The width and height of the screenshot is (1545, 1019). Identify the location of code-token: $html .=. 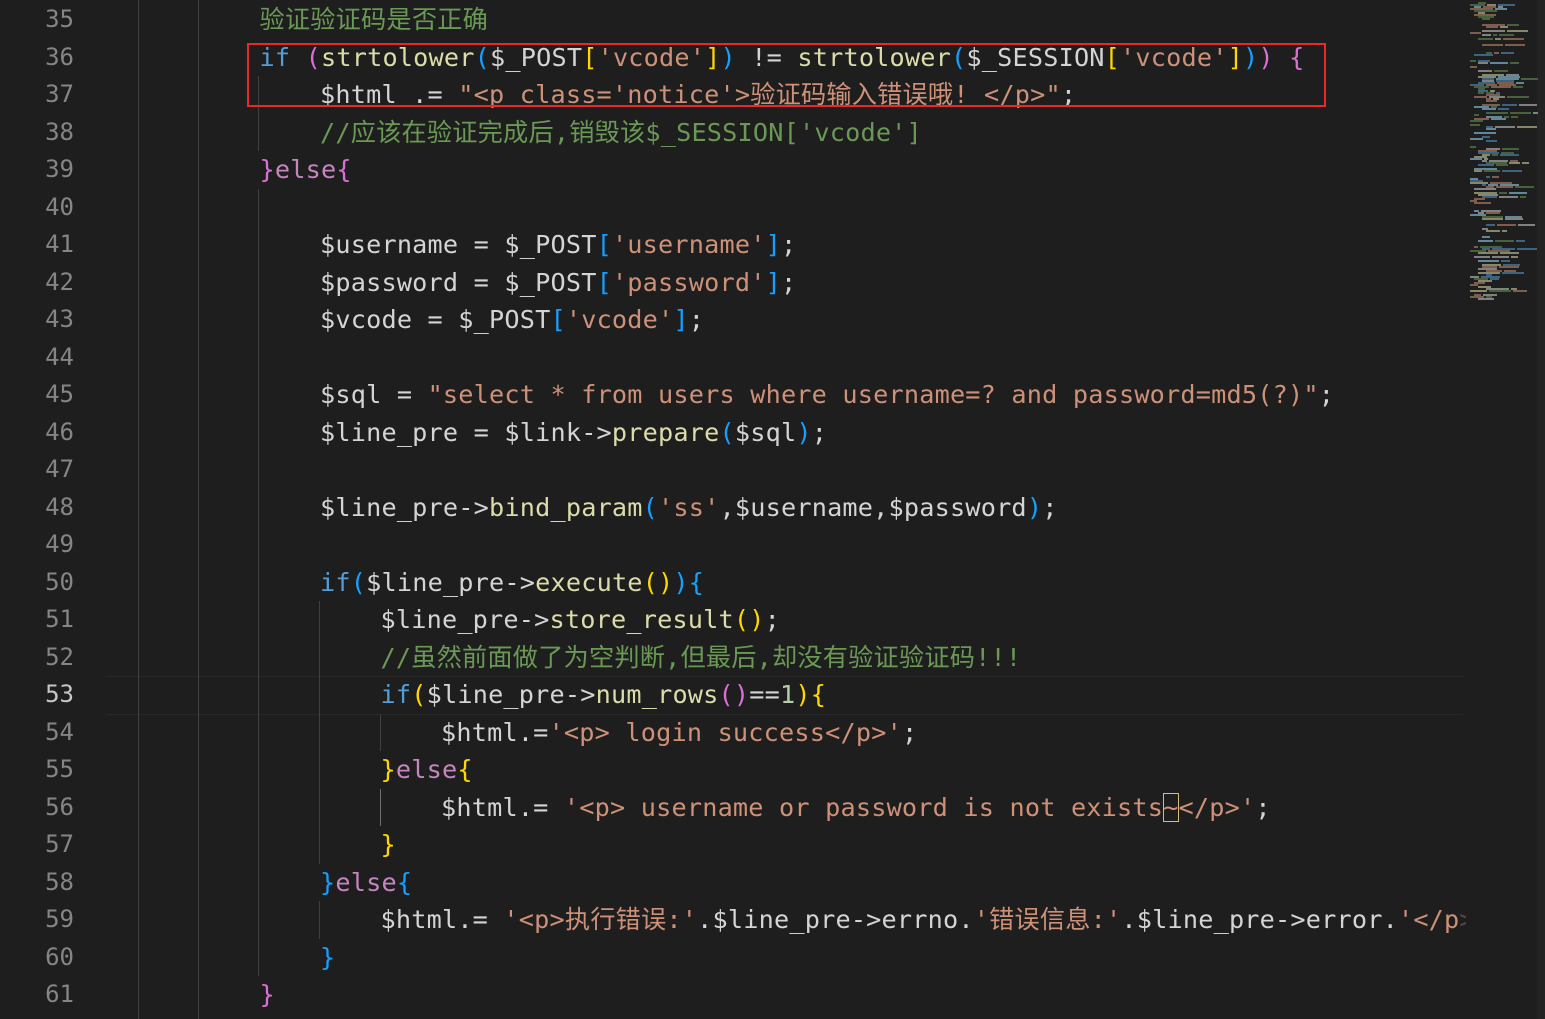
(389, 94).